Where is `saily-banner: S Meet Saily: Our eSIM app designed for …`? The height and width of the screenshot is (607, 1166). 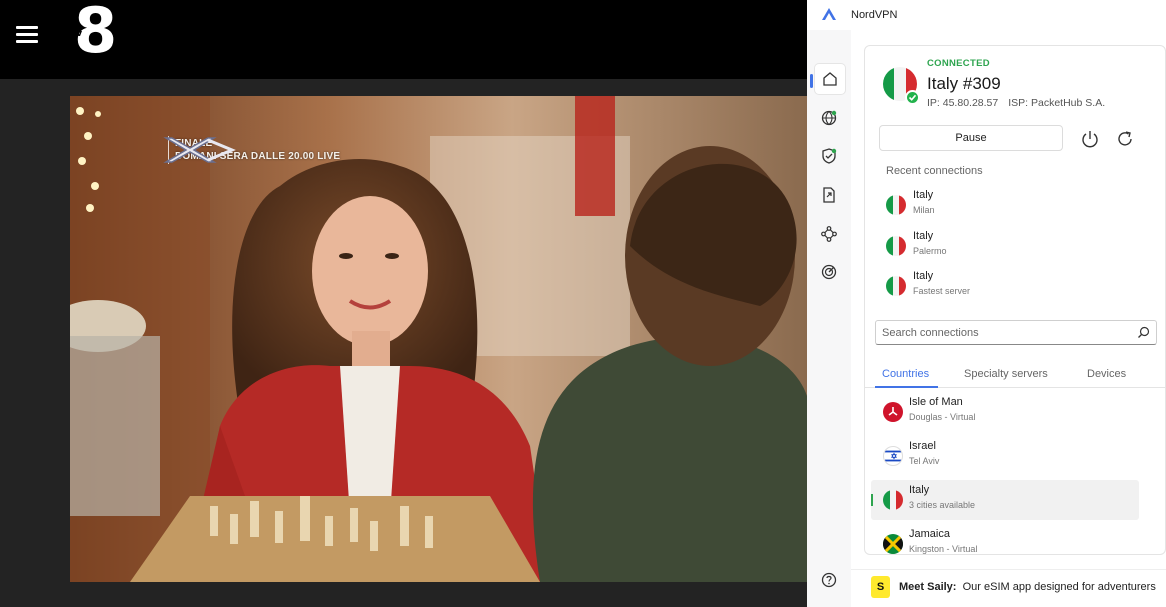
saily-banner: S Meet Saily: Our eSIM app designed for … is located at coordinates (1008, 588).